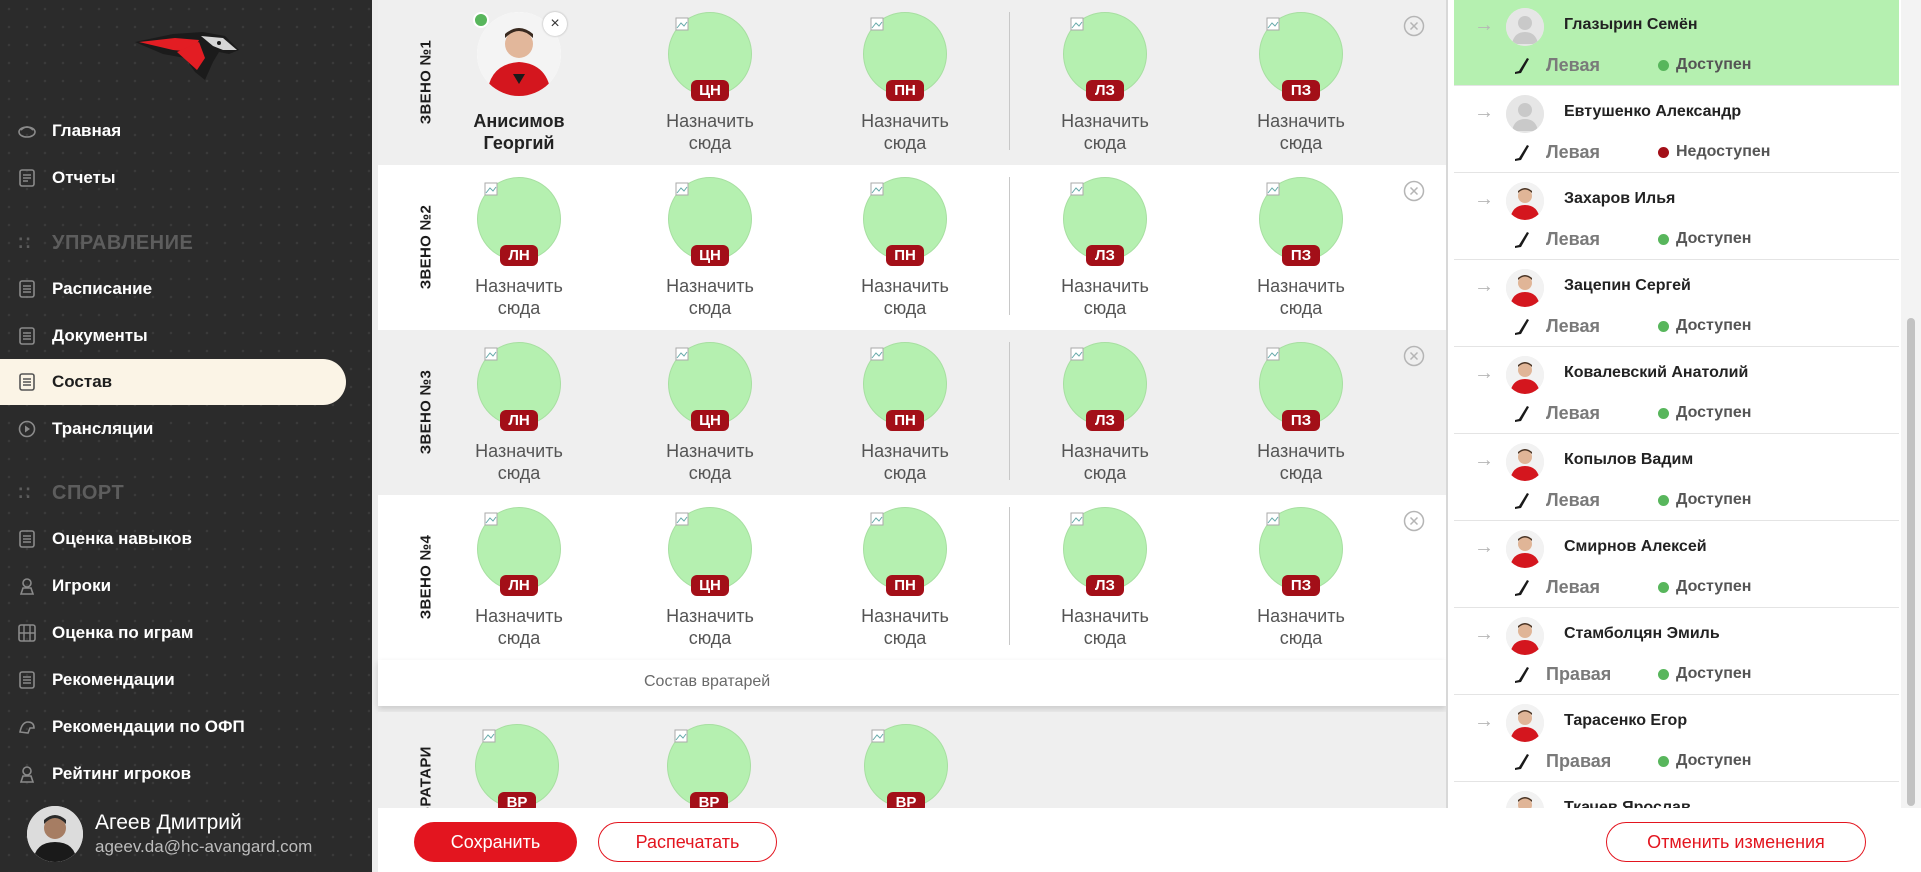 The width and height of the screenshot is (1921, 872). I want to click on sidebar-item-schedule: Расписание, so click(173, 289).